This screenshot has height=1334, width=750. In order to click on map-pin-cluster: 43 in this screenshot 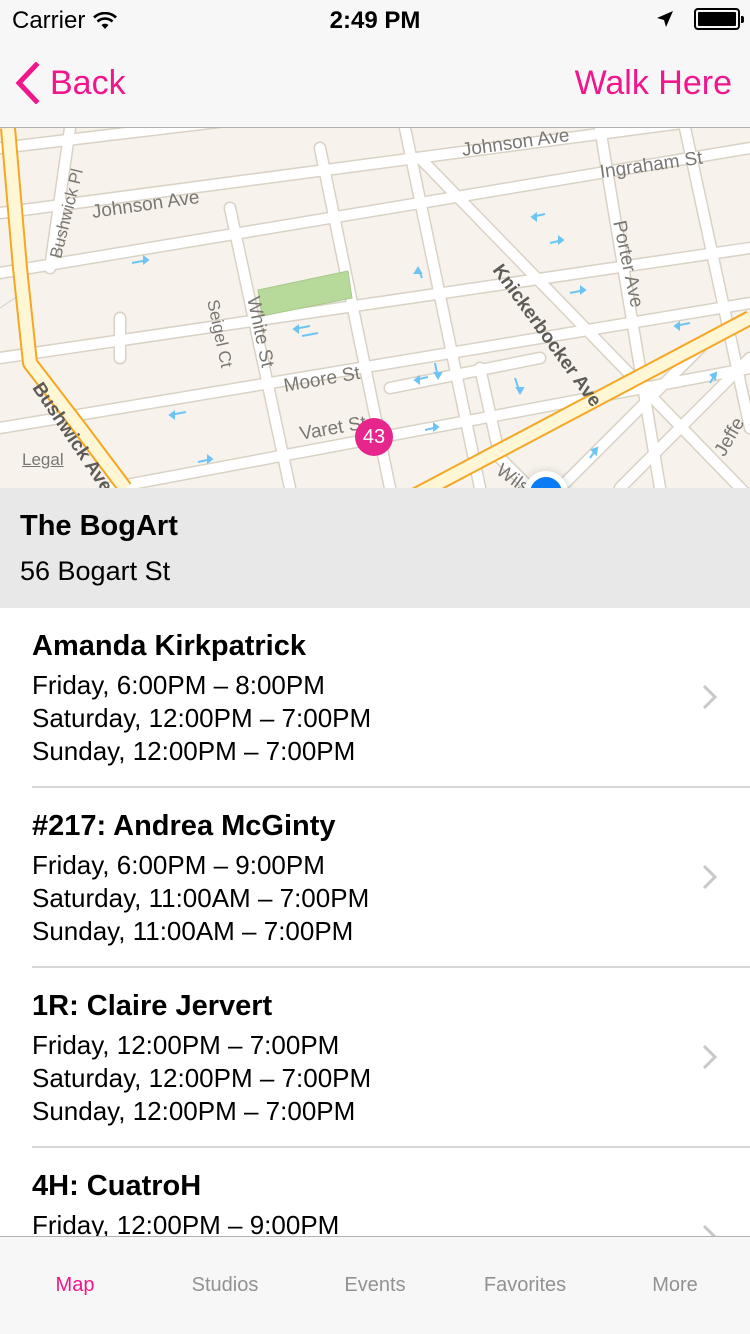, I will do `click(374, 437)`.